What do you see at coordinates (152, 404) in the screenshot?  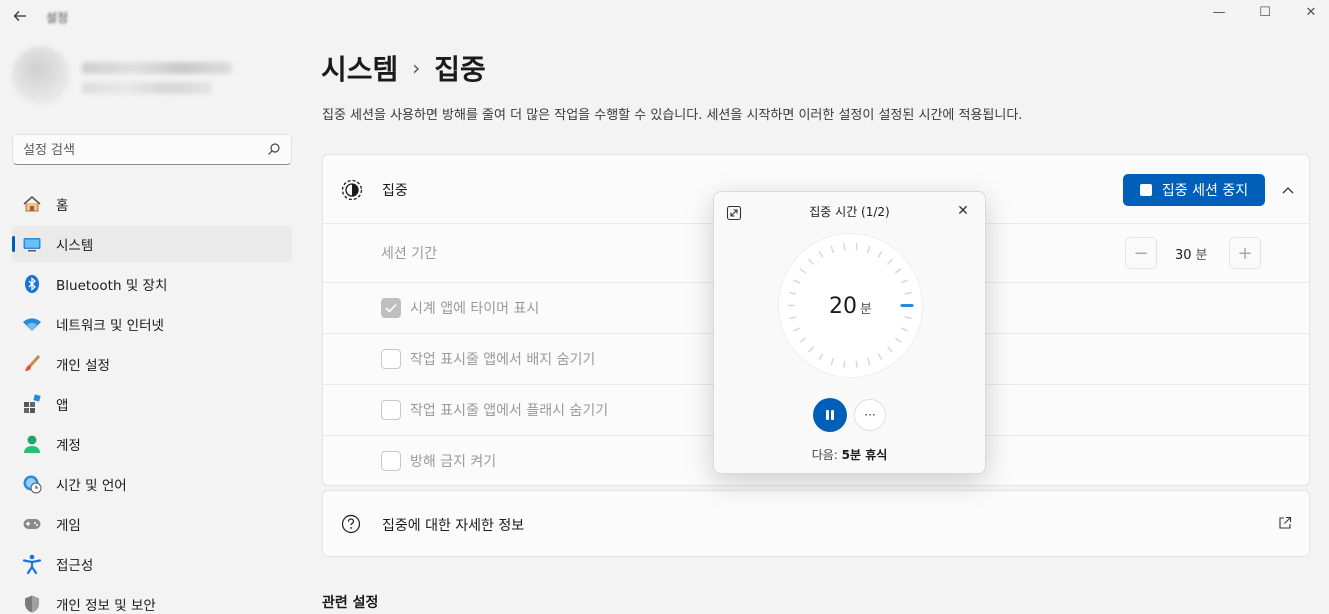 I see `sidebar-item-apps: 앱` at bounding box center [152, 404].